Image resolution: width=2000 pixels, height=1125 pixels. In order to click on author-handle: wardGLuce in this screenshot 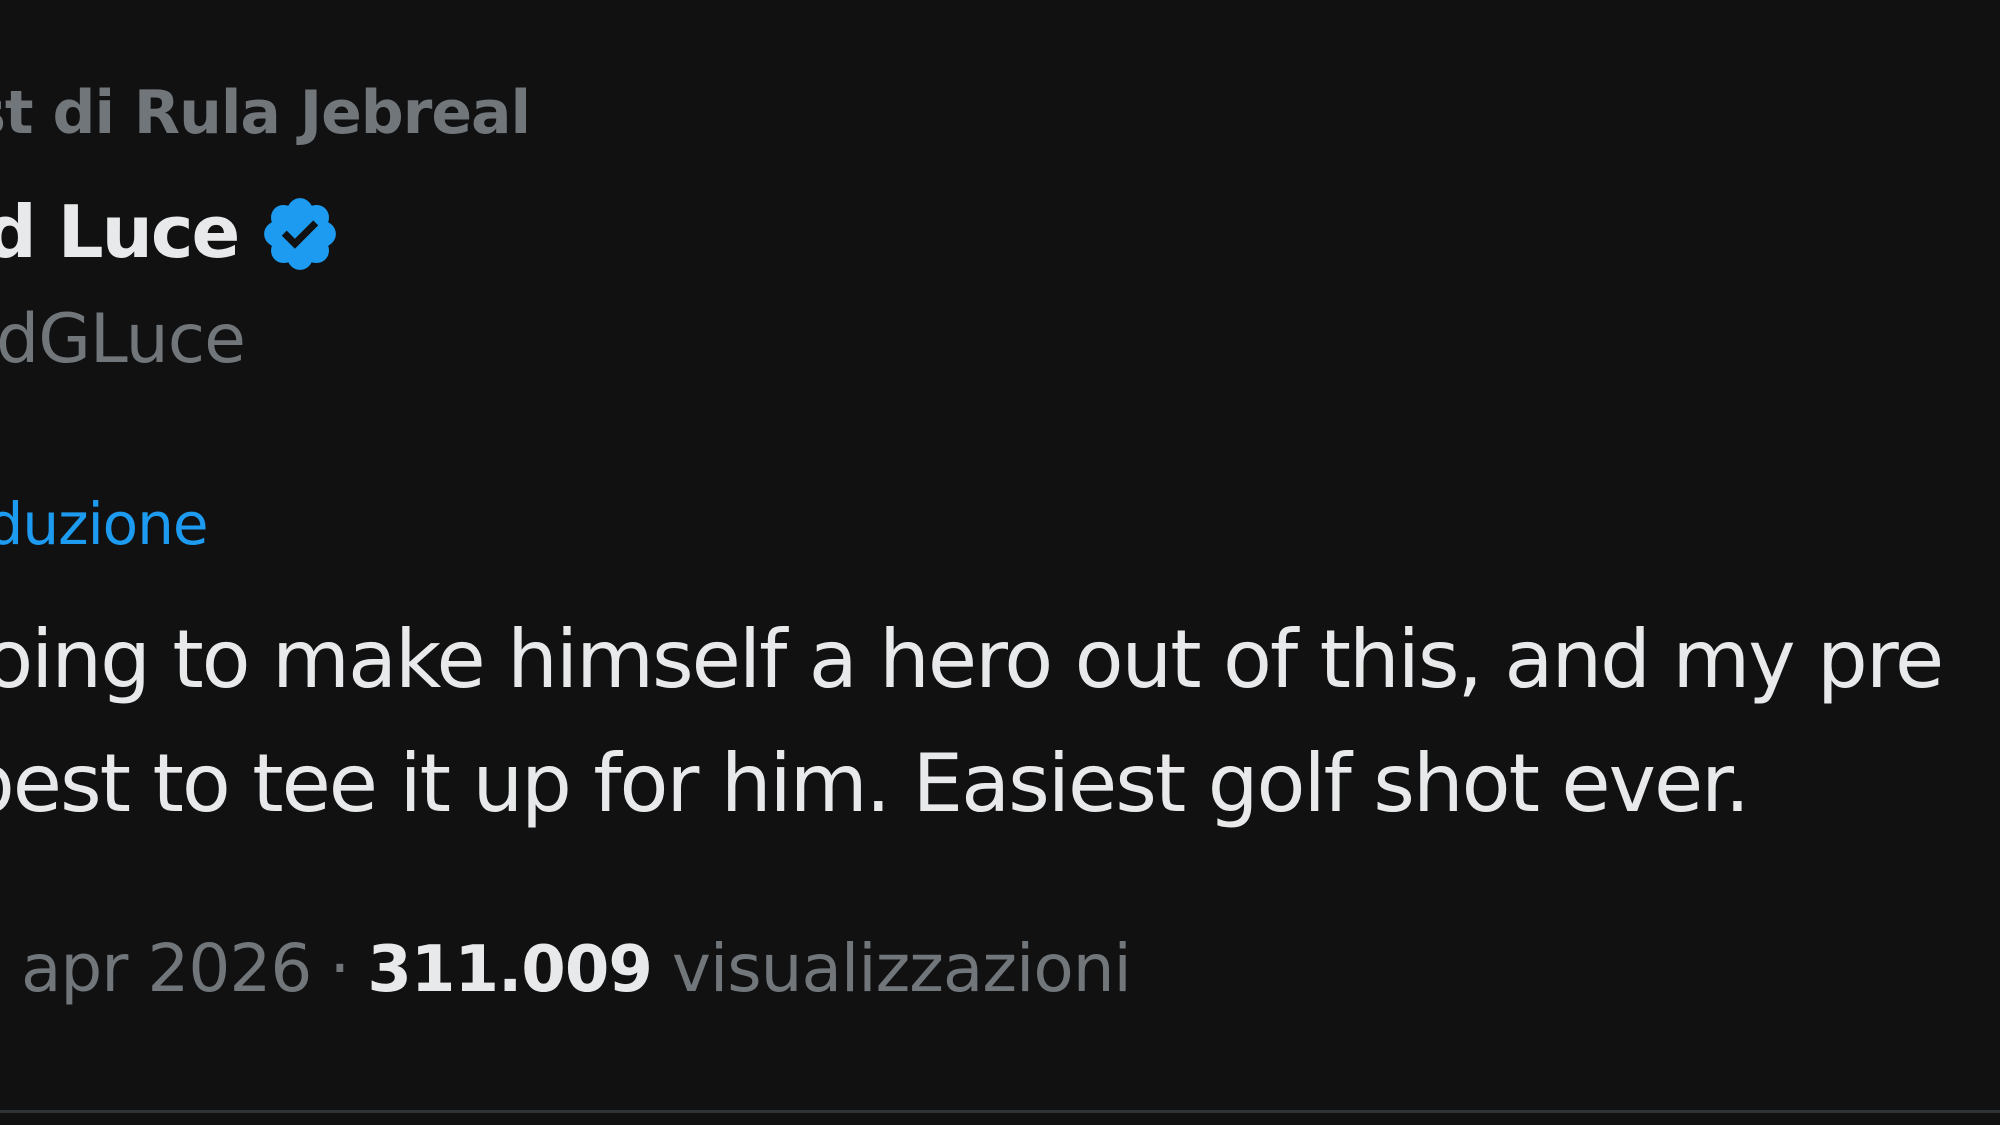, I will do `click(123, 339)`.